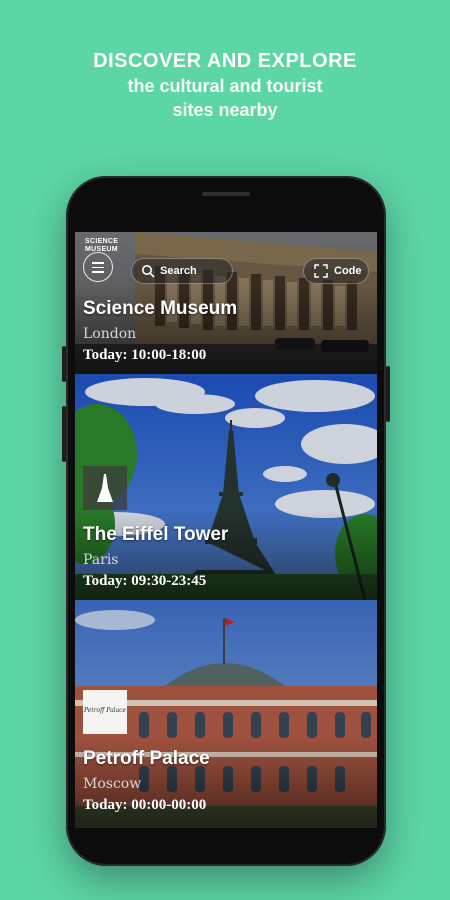 The width and height of the screenshot is (450, 900). I want to click on code-scan-button: Code, so click(336, 271).